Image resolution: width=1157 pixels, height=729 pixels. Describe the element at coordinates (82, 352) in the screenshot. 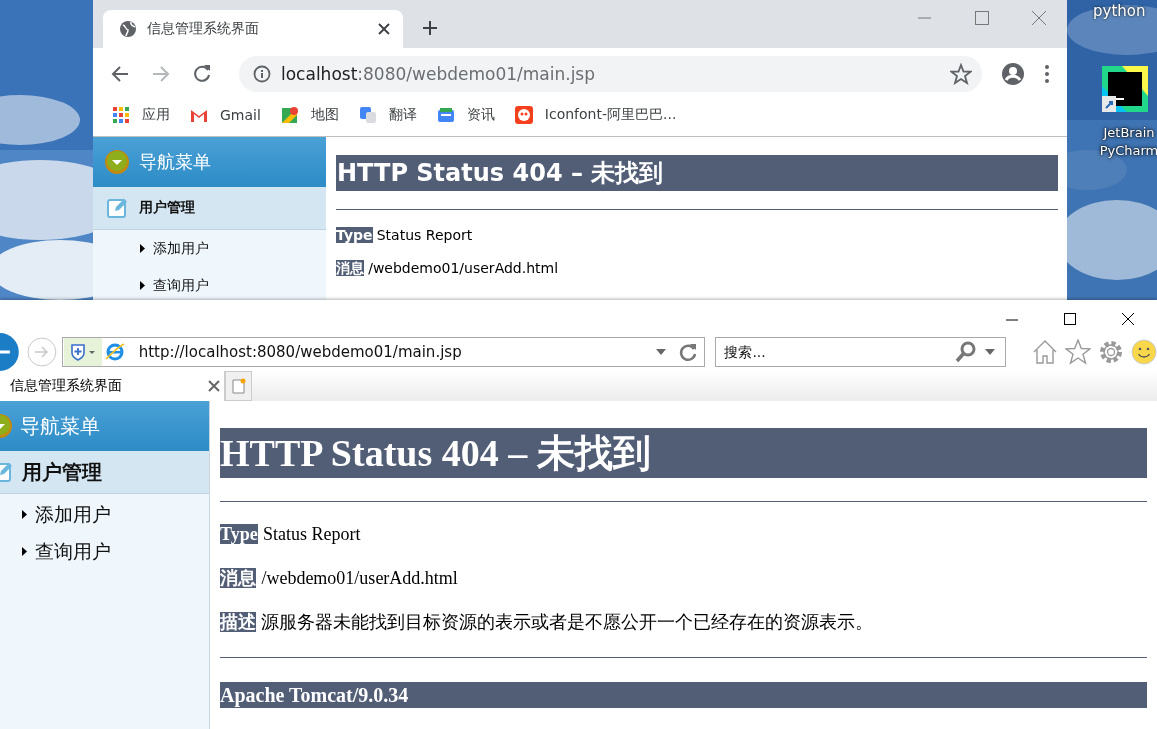

I see `shield-icon` at that location.